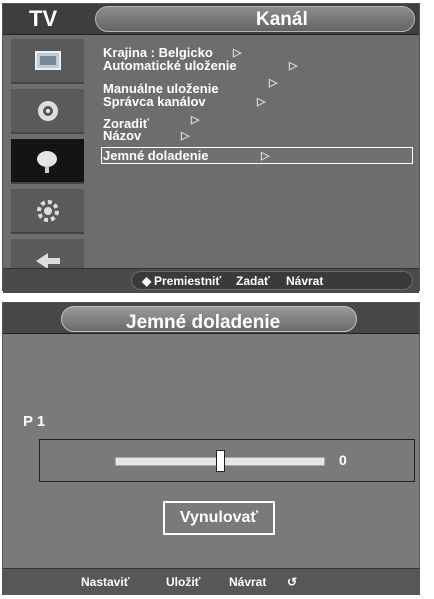 Image resolution: width=434 pixels, height=599 pixels. What do you see at coordinates (292, 582) in the screenshot?
I see `return-arrow-icon: ↺` at bounding box center [292, 582].